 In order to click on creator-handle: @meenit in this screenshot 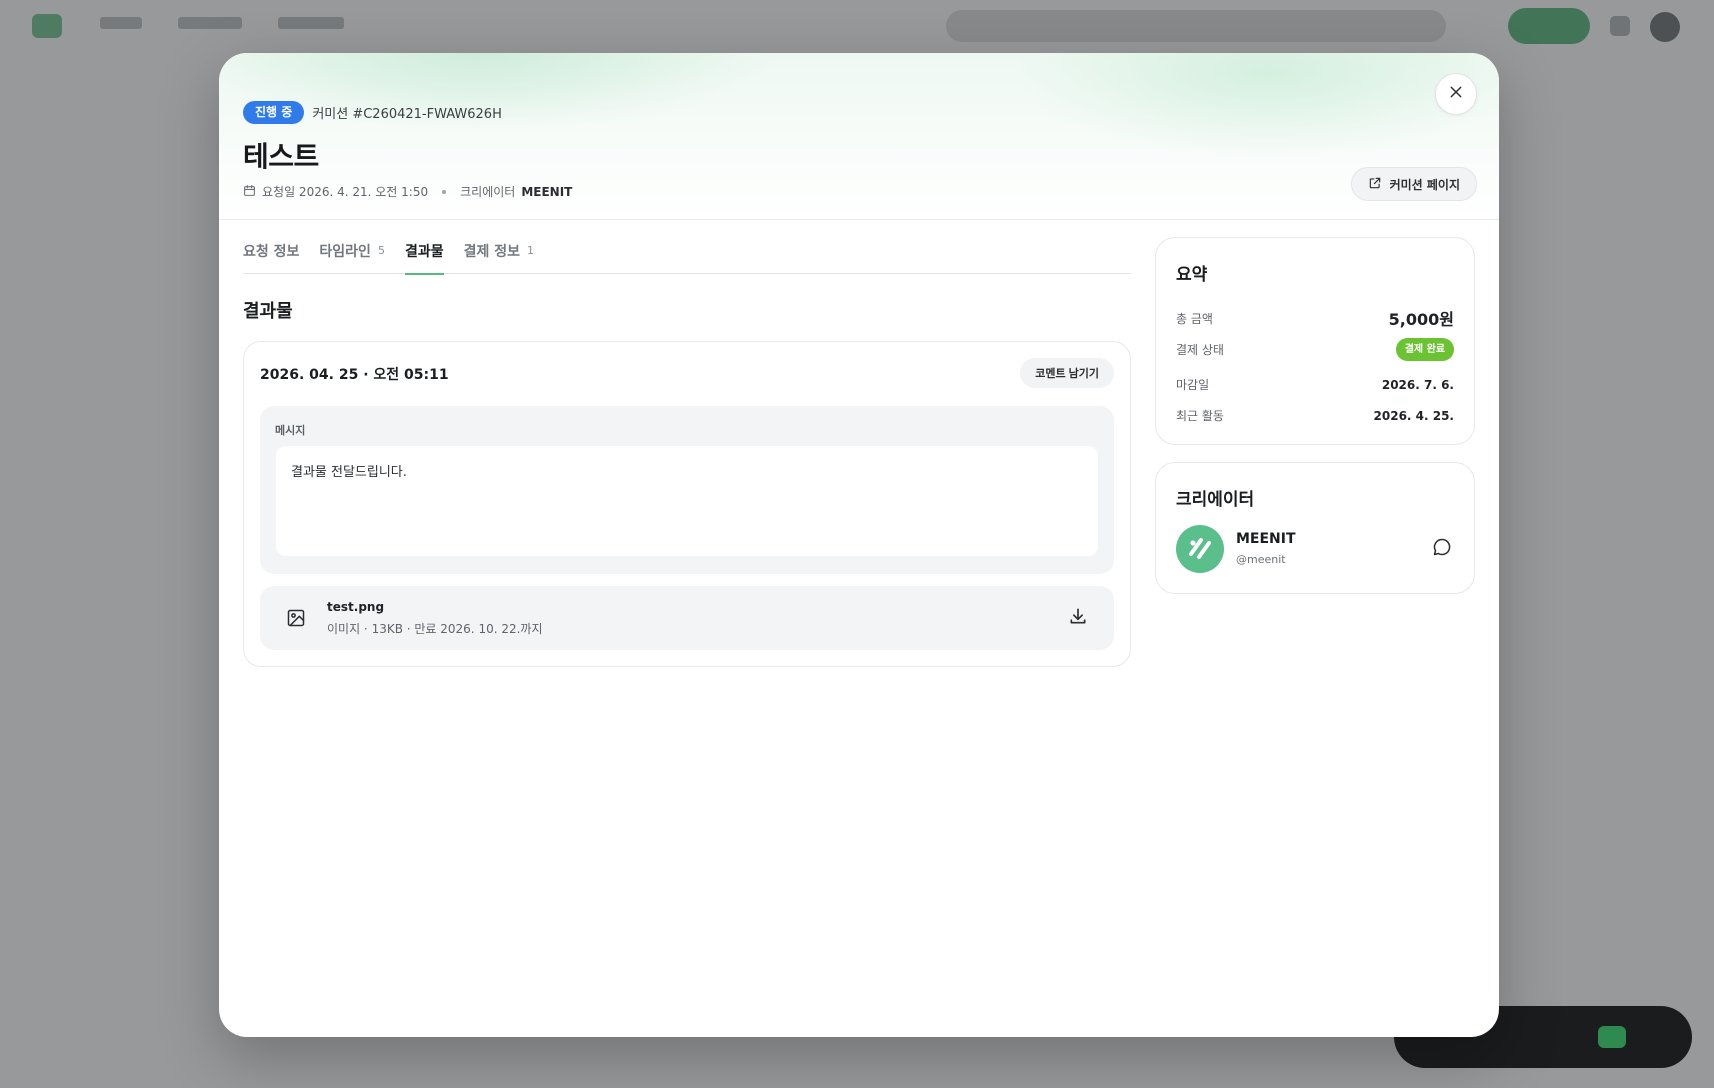, I will do `click(1261, 559)`.